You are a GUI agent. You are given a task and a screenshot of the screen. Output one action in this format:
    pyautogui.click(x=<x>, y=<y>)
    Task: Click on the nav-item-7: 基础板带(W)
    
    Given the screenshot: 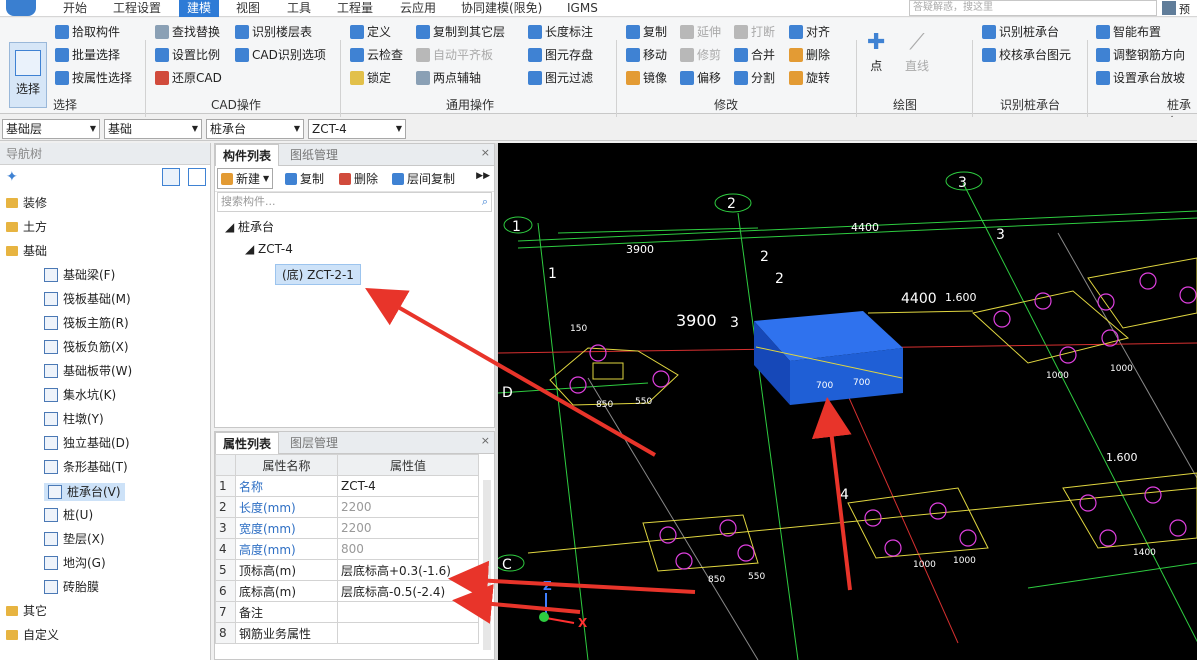 What is the action you would take?
    pyautogui.click(x=88, y=371)
    